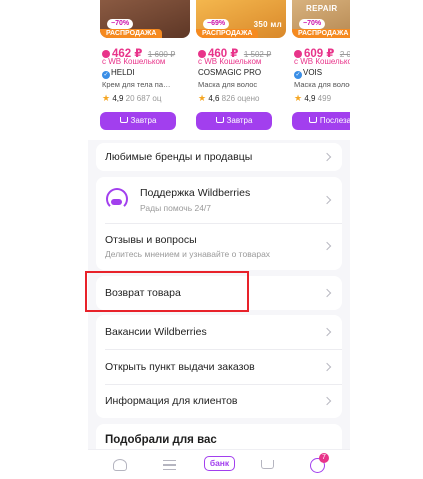 This screenshot has width=423, height=479. I want to click on clients-info-label: Информация для клиентов, so click(171, 401).